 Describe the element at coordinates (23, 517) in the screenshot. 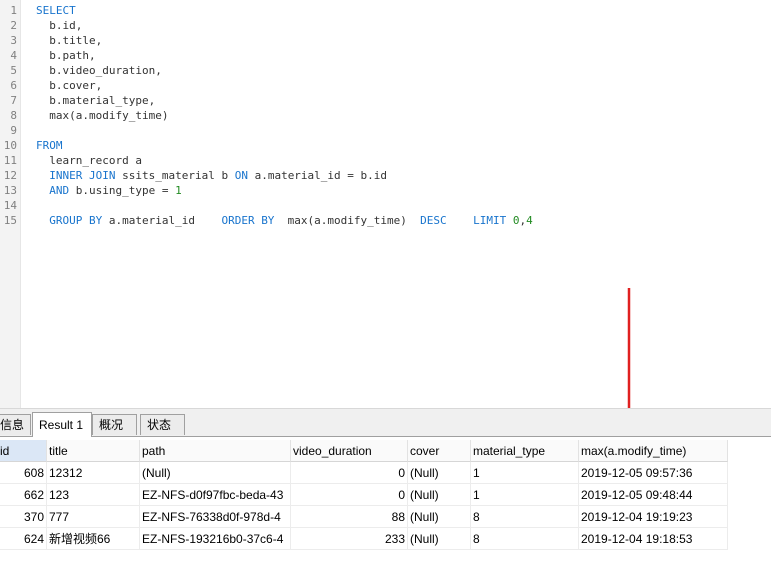

I see `cell-id: 370` at that location.